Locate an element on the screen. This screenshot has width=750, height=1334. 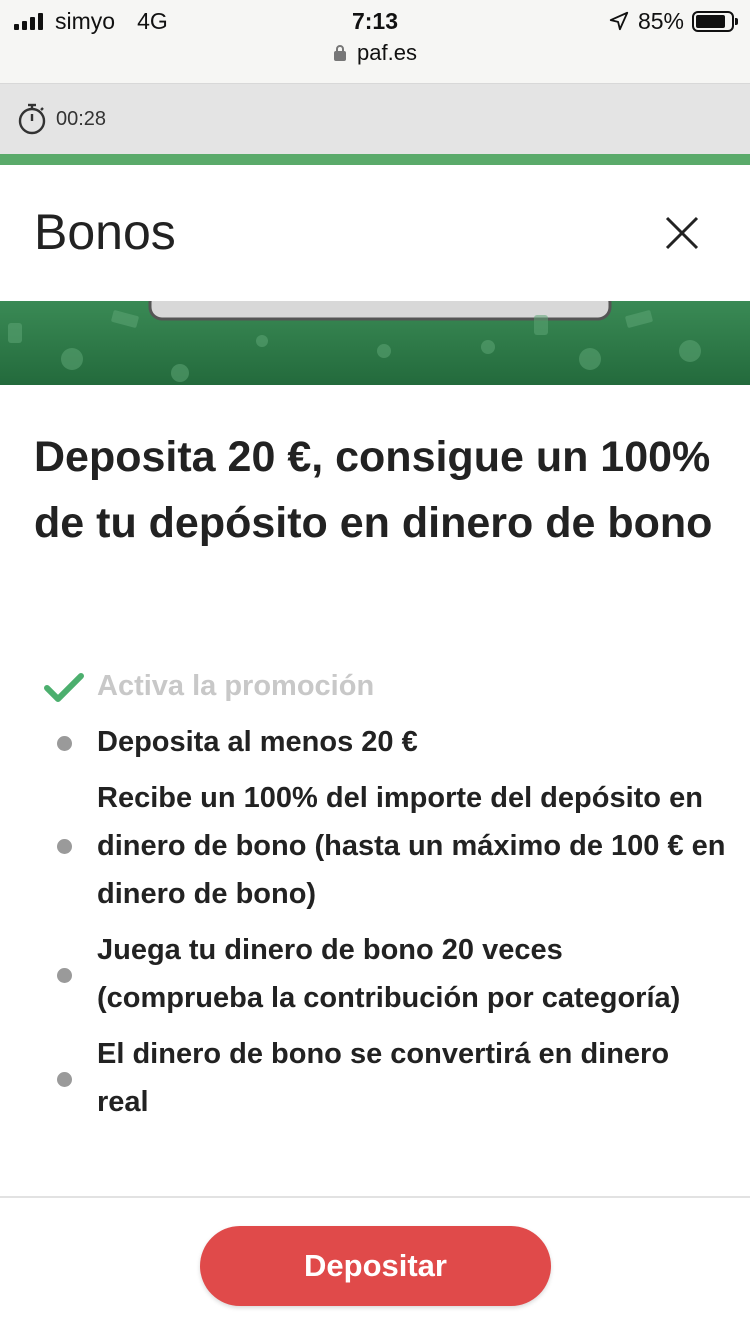
ios-status-bar: simyo 4G 7:13 85% paf.es is located at coordinates (375, 42).